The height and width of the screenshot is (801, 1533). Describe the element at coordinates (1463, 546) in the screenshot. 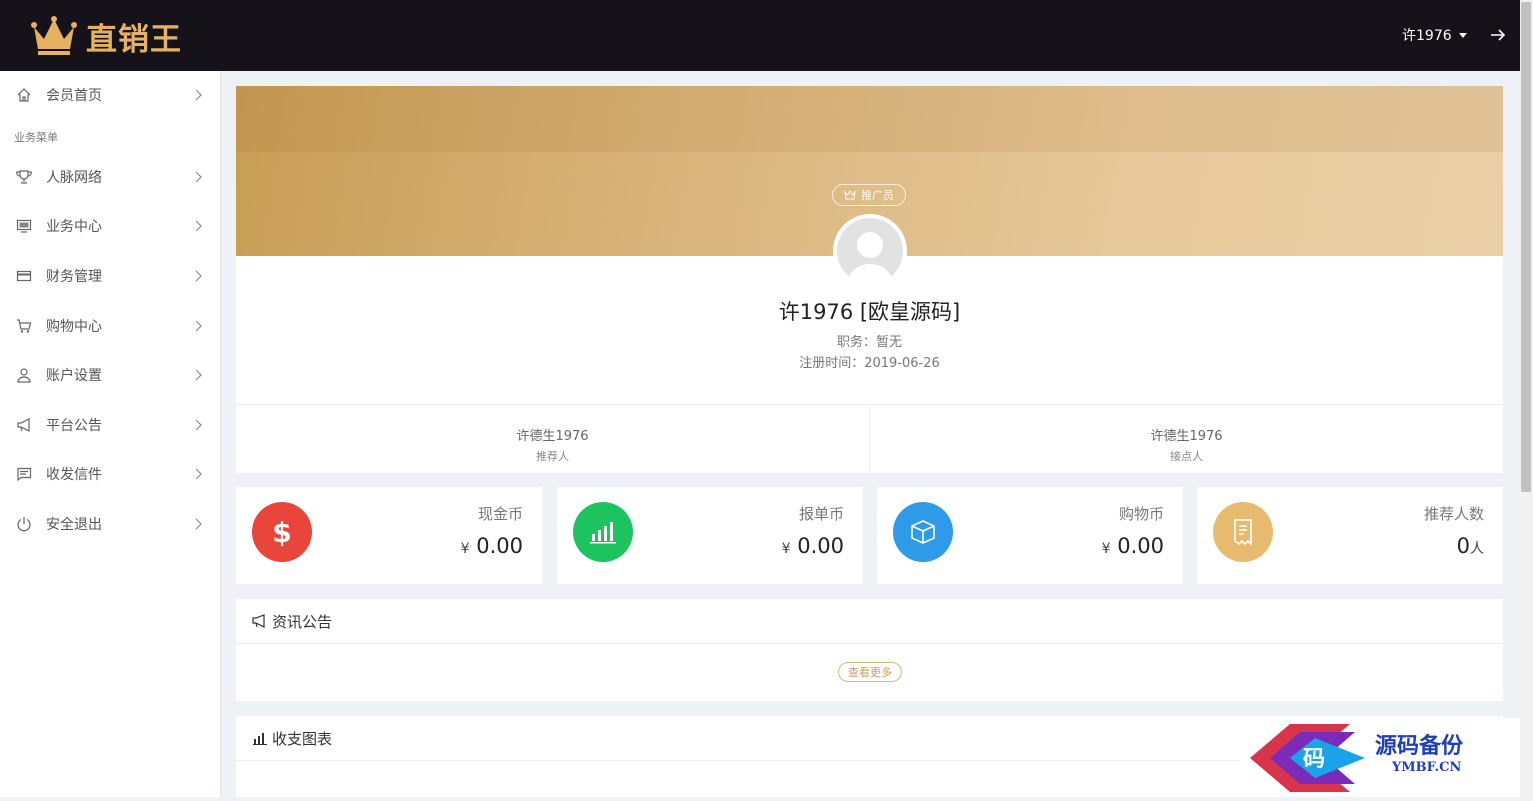

I see `stat-amount: 0` at that location.